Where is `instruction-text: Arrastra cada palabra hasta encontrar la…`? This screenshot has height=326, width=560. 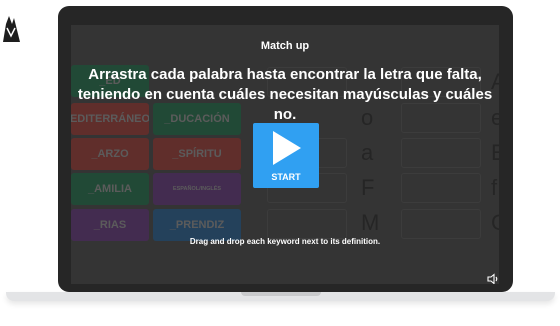
instruction-text: Arrastra cada palabra hasta encontrar la… is located at coordinates (285, 95).